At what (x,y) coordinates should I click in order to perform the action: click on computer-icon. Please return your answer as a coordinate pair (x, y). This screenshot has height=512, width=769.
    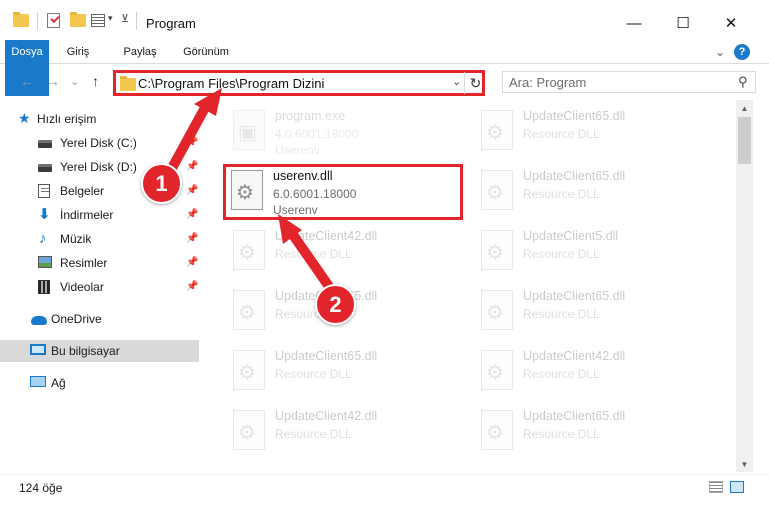
    Looking at the image, I should click on (38, 349).